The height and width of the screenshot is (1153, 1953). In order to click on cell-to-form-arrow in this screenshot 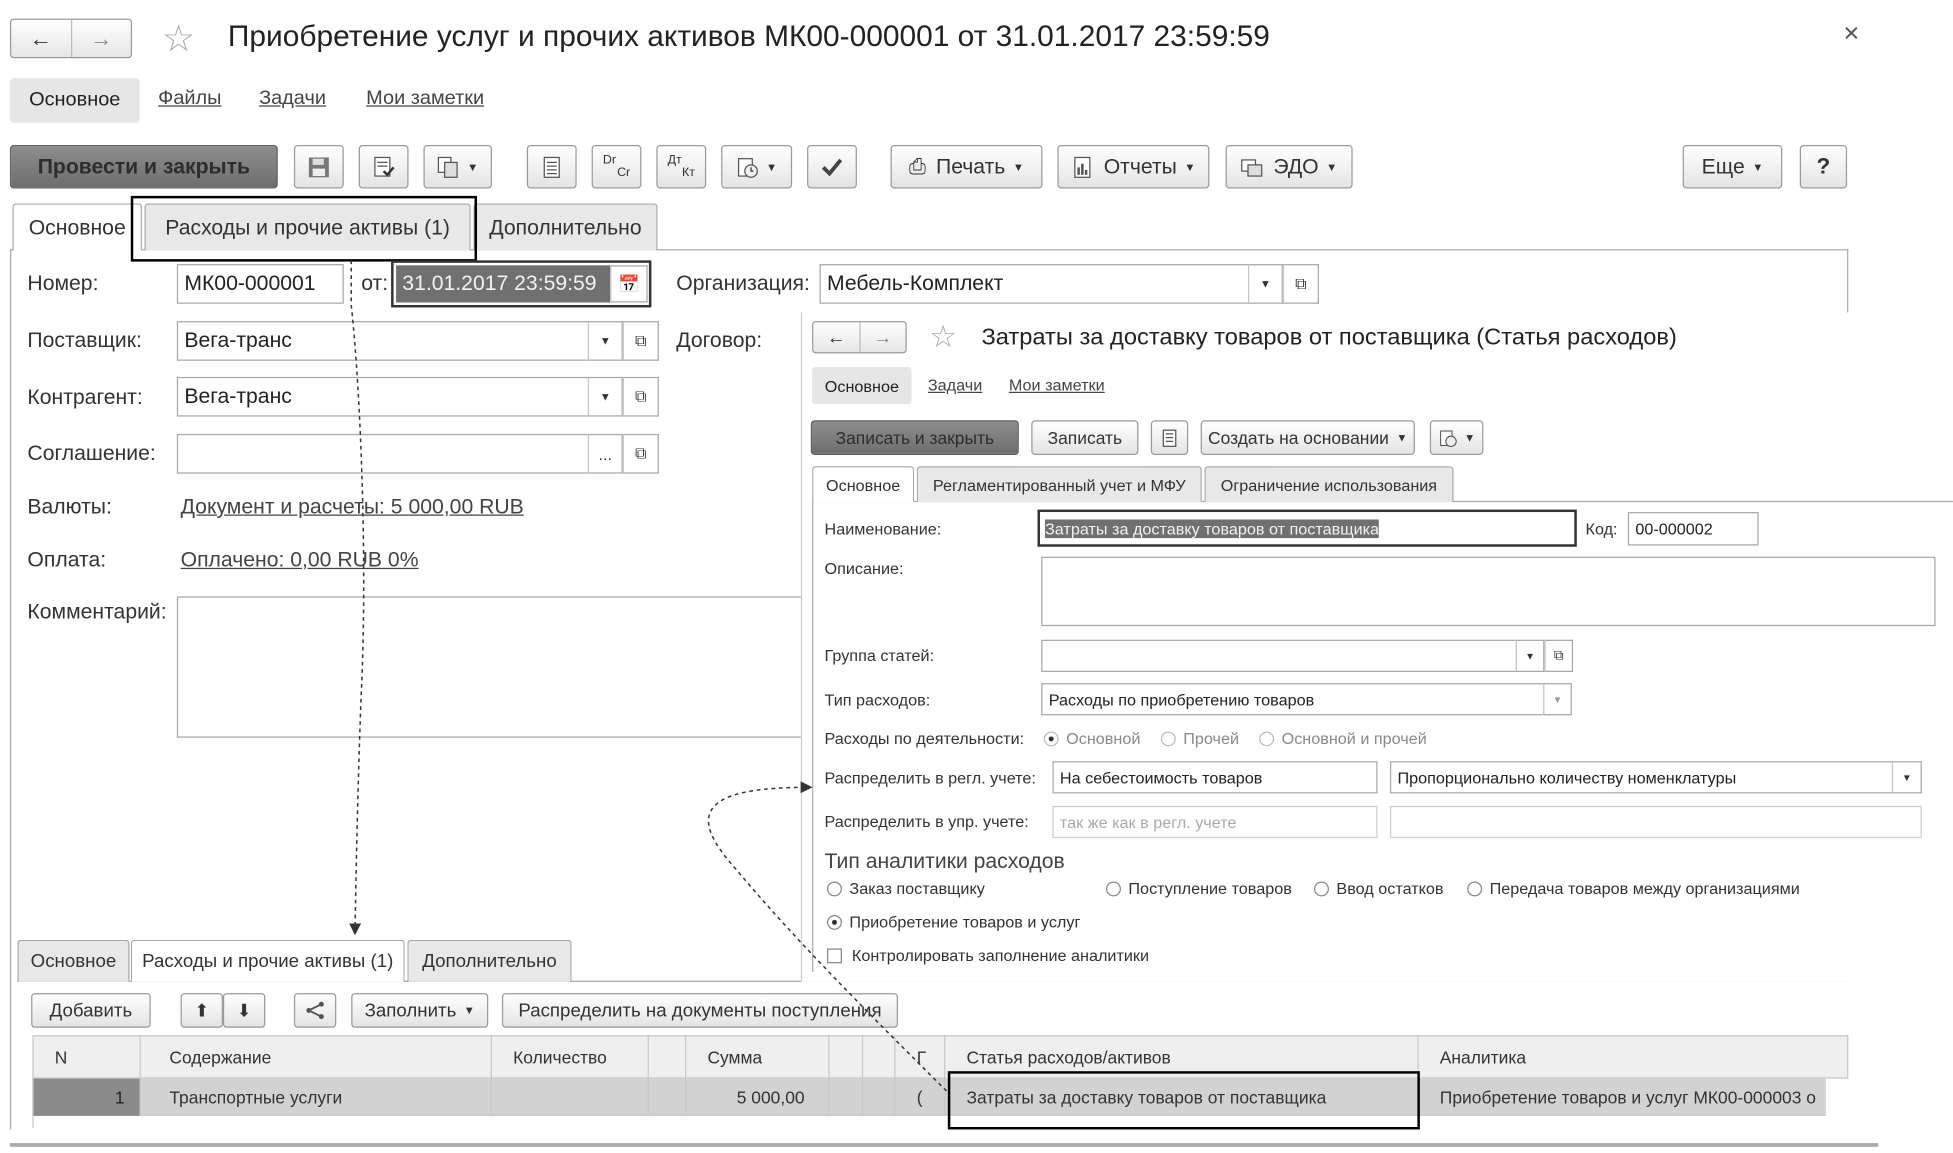, I will do `click(827, 936)`.